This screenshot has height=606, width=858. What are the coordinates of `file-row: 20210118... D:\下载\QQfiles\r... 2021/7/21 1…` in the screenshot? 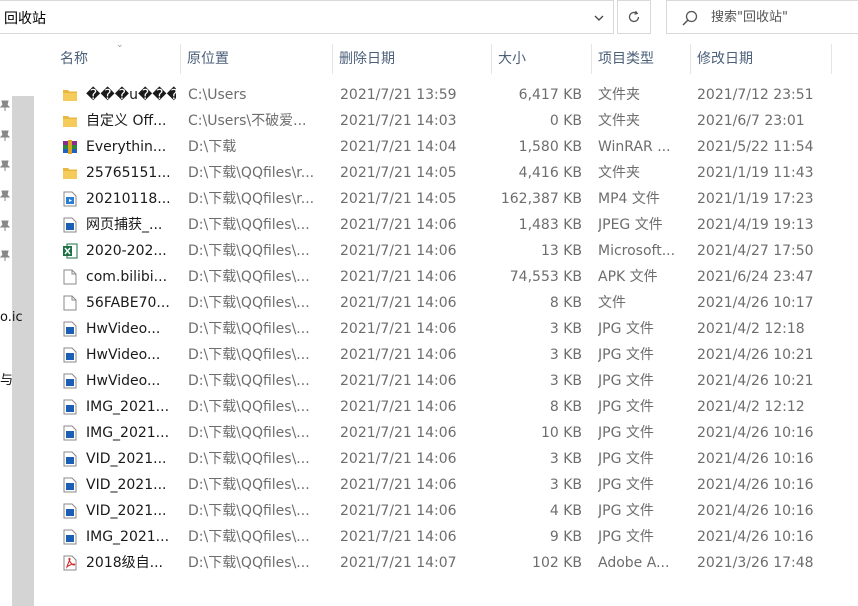 It's located at (453, 199).